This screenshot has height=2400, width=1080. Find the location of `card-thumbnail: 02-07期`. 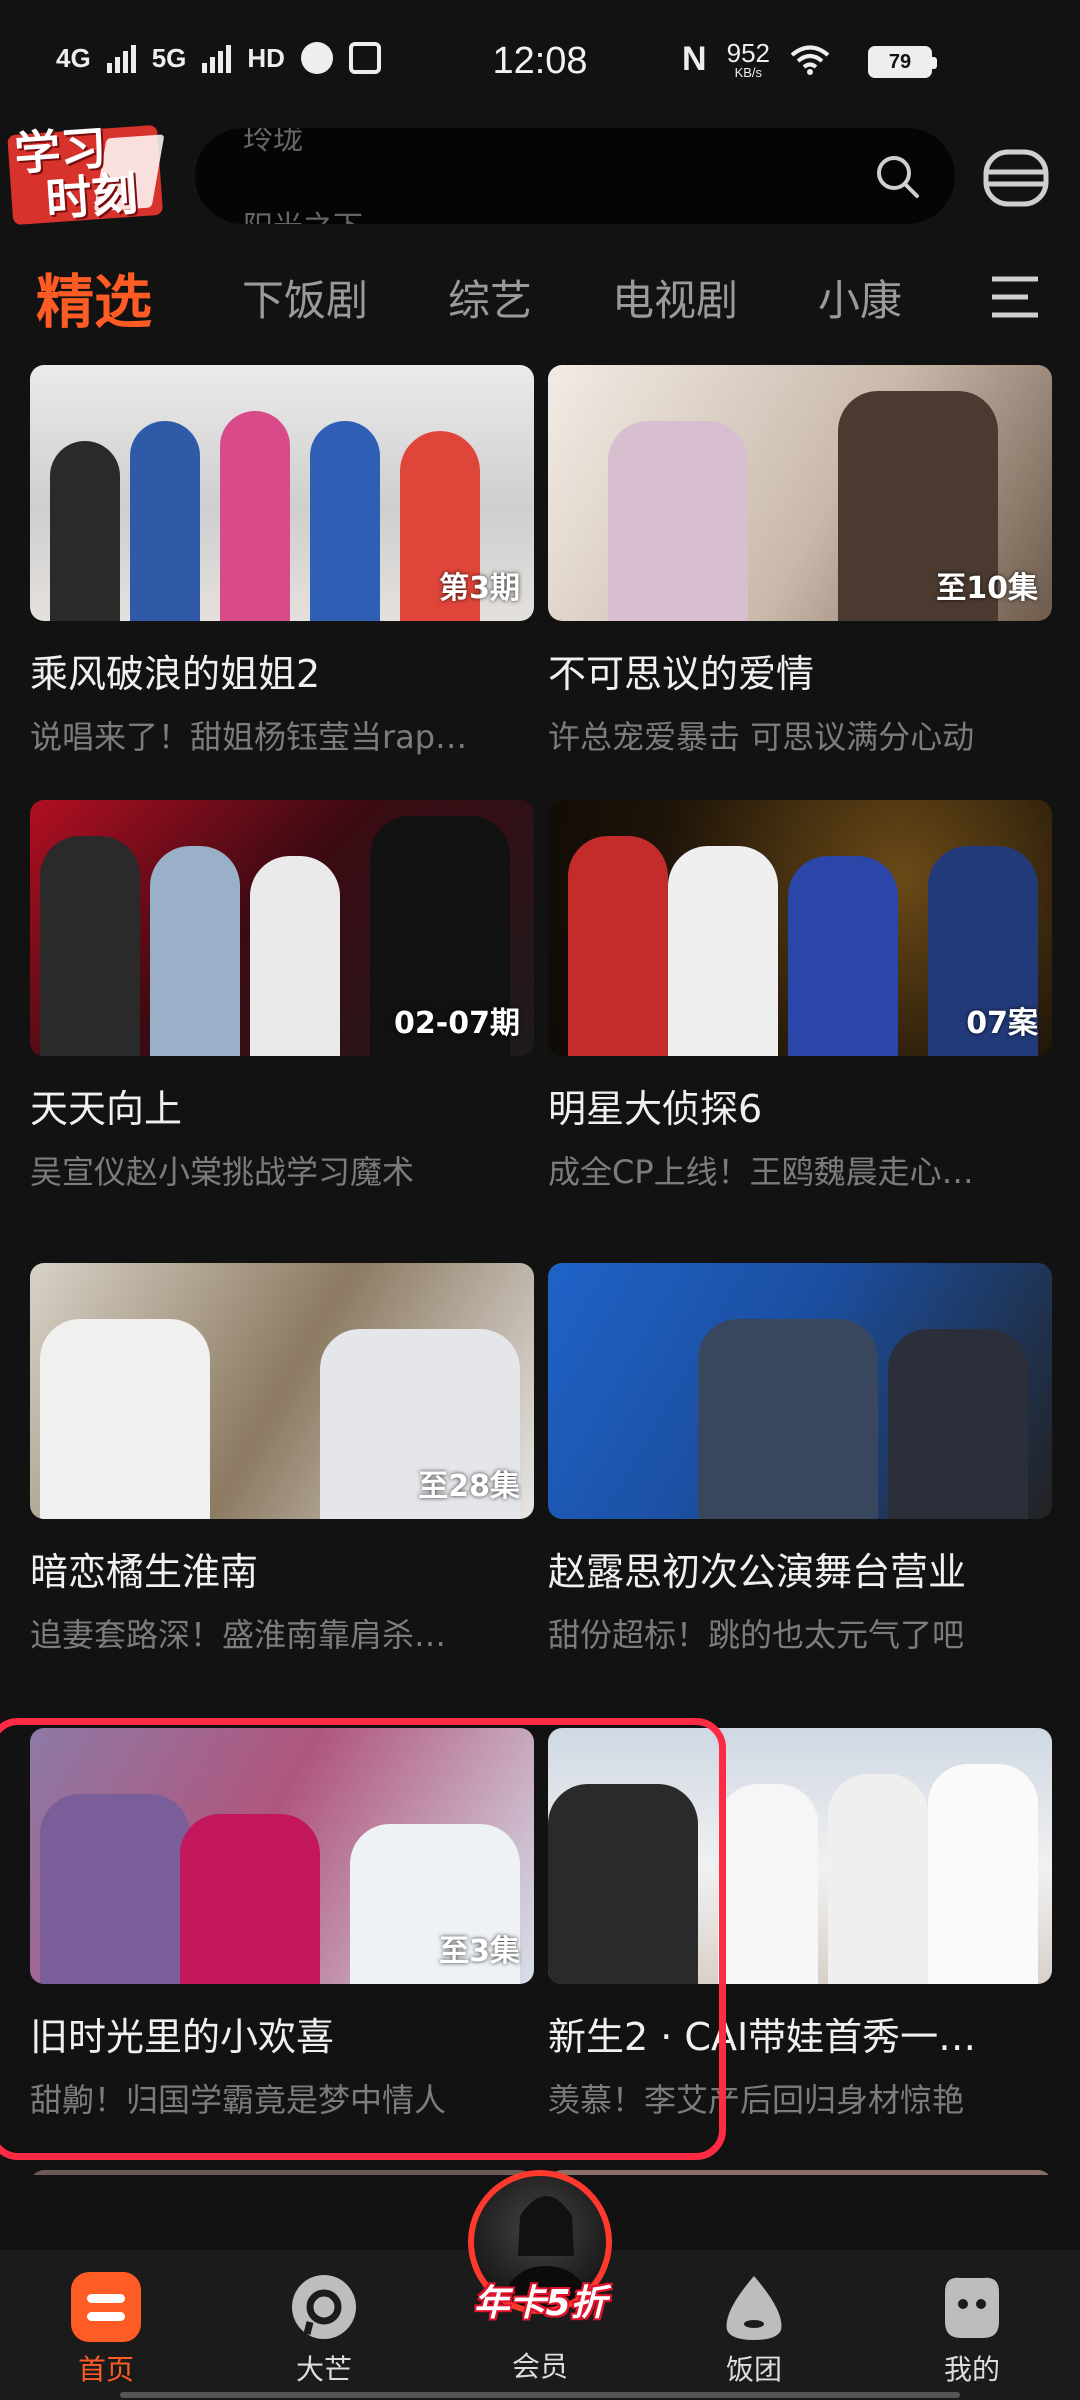

card-thumbnail: 02-07期 is located at coordinates (282, 928).